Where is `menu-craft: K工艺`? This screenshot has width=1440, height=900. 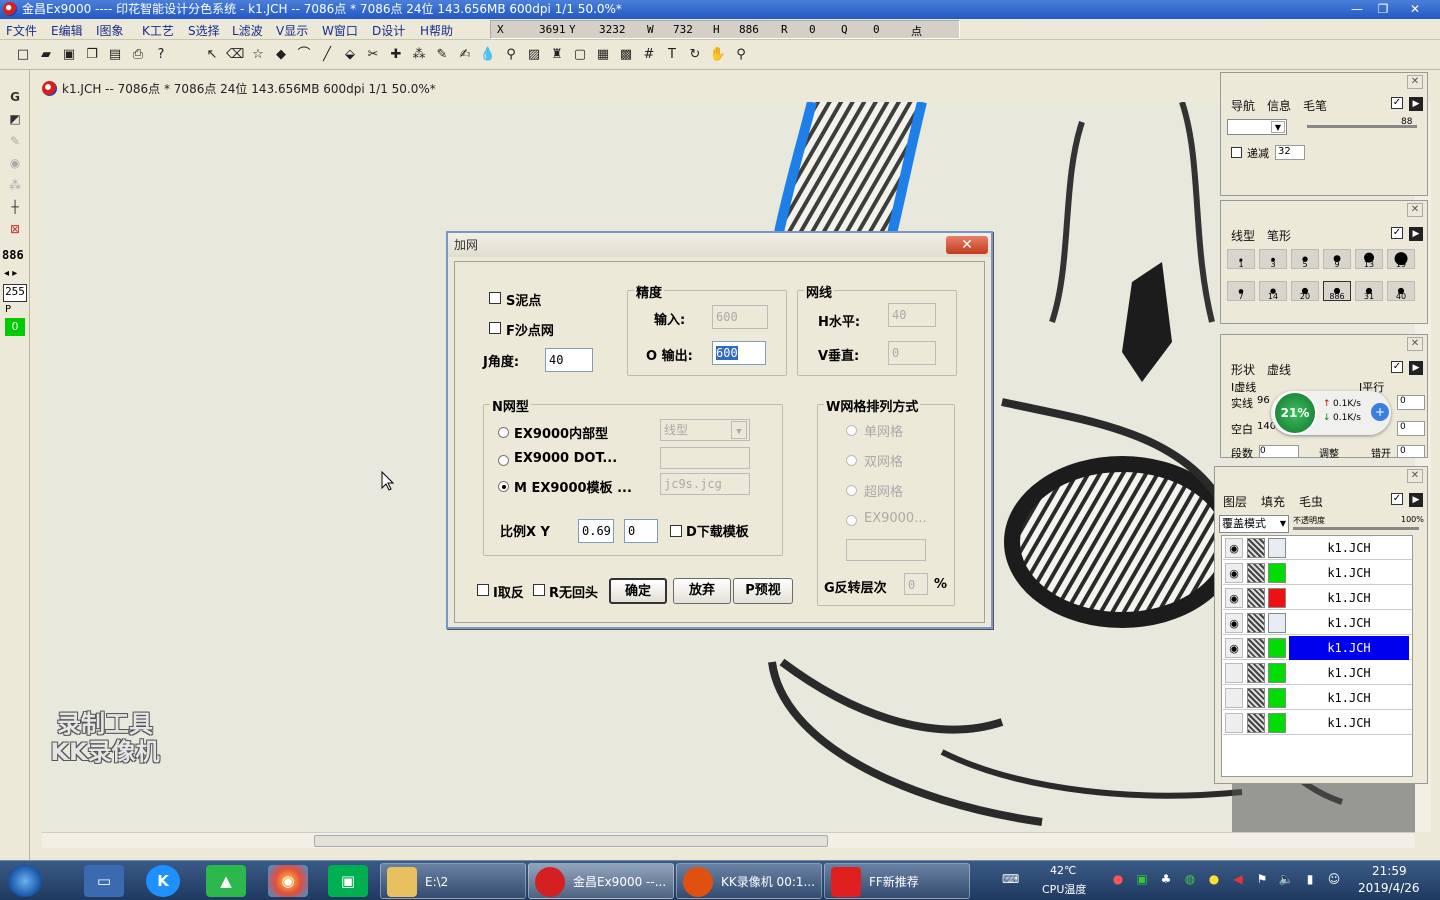
menu-craft: K工艺 is located at coordinates (158, 30).